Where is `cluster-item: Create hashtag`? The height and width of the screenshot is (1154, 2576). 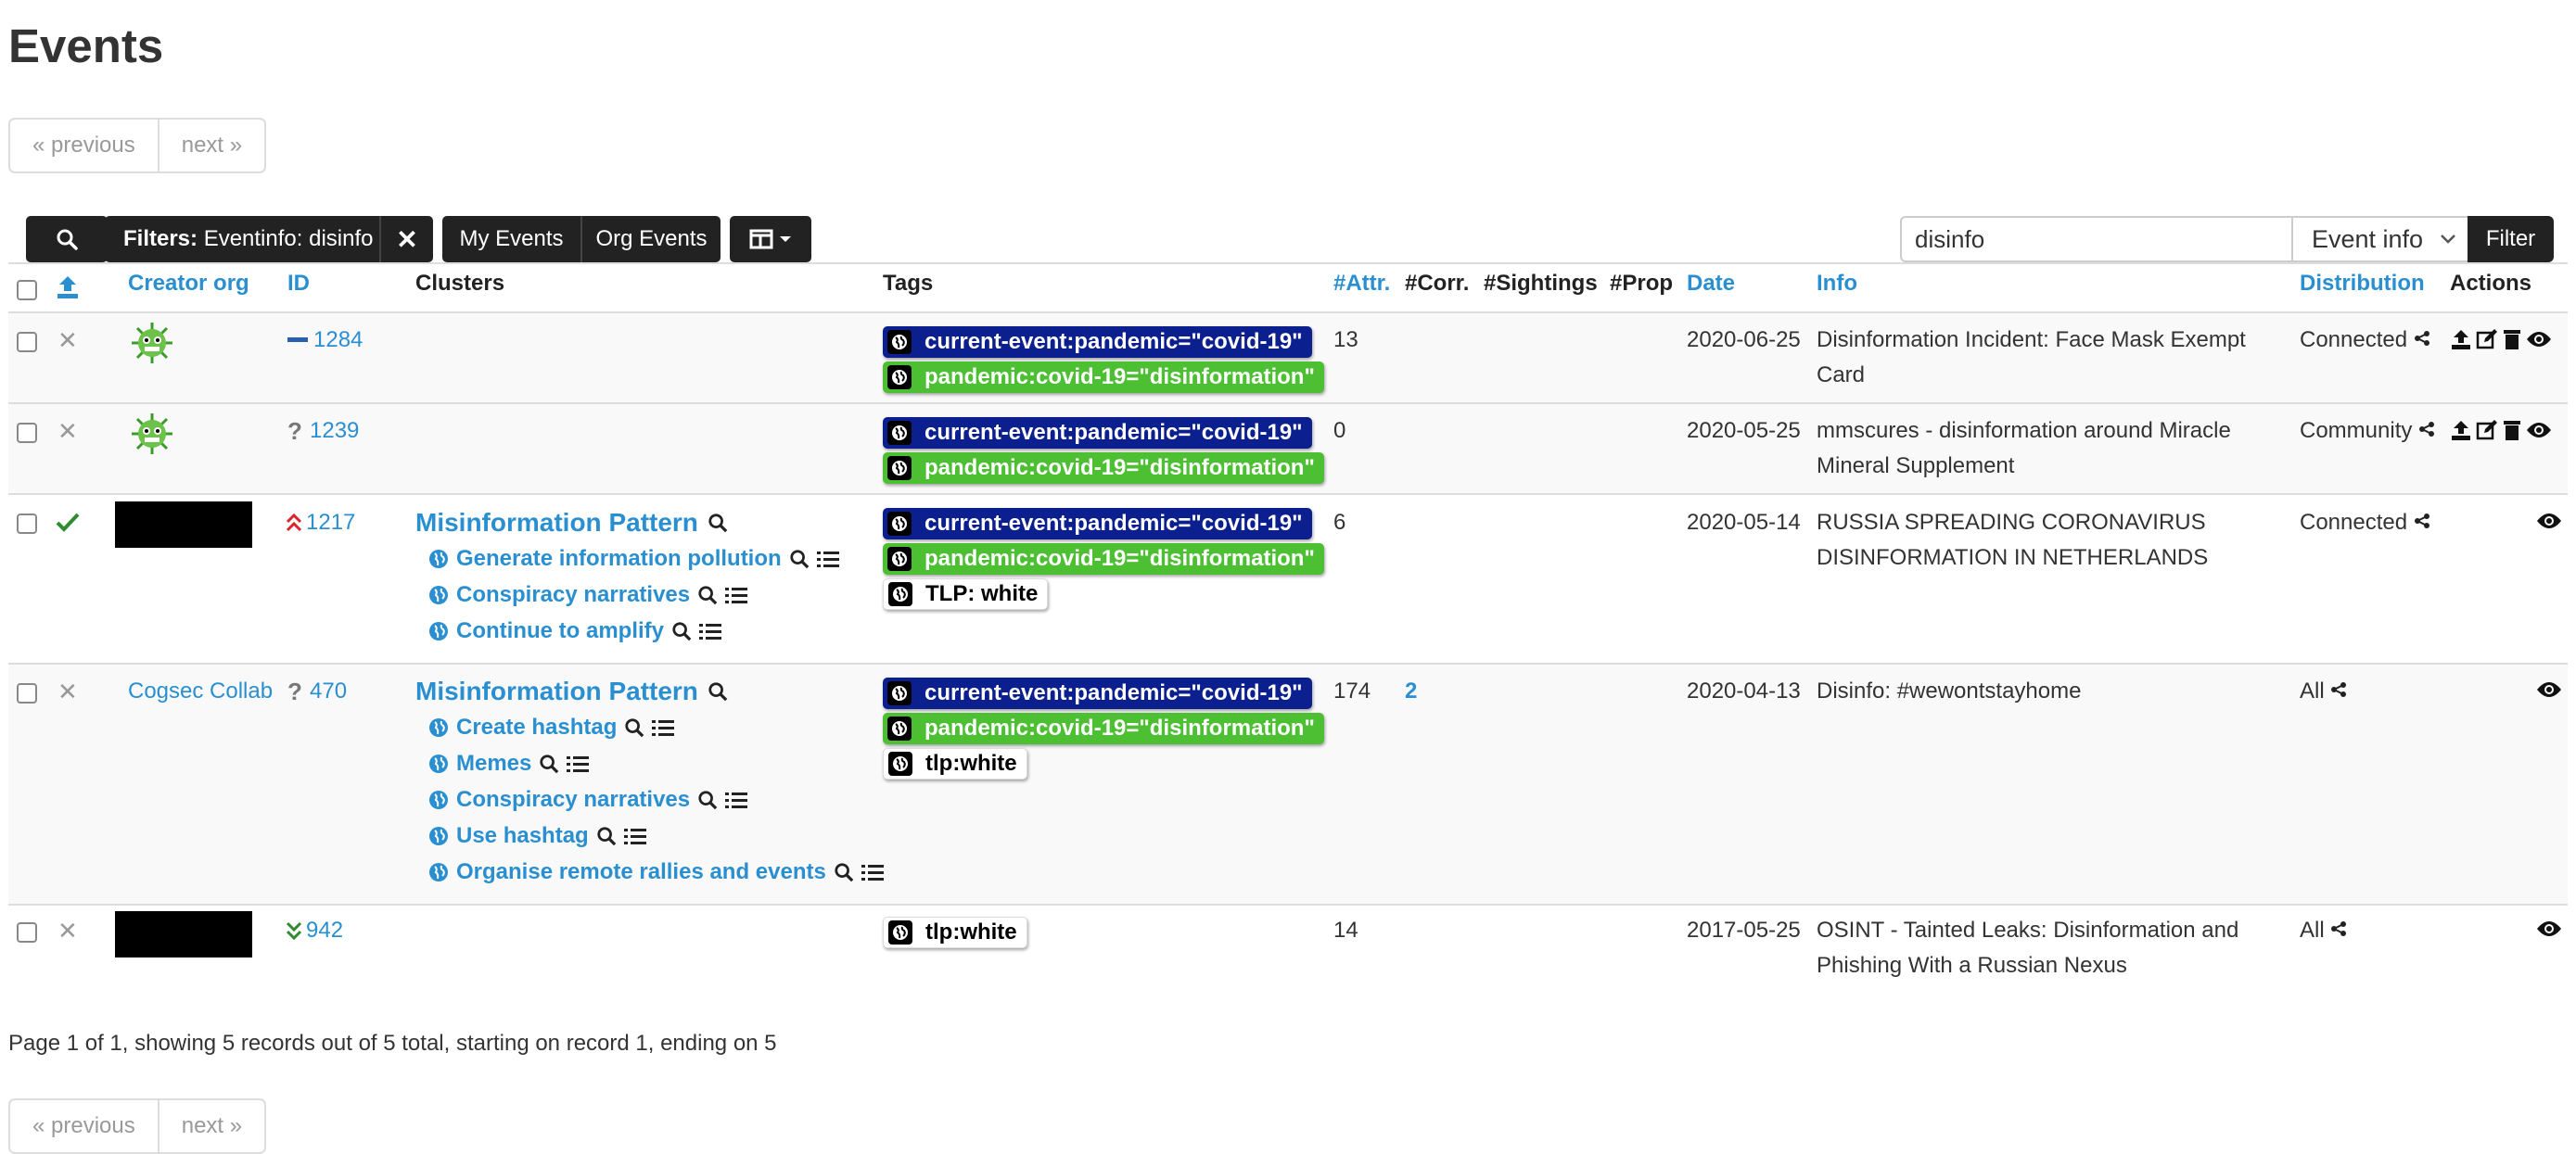 cluster-item: Create hashtag is located at coordinates (551, 728).